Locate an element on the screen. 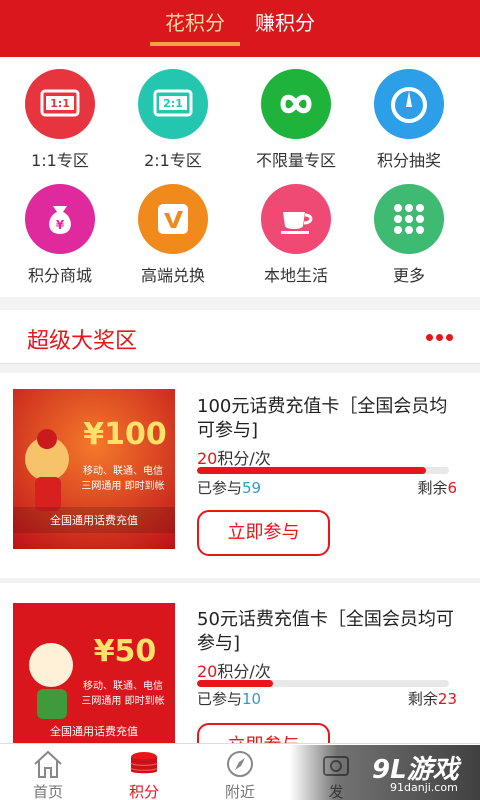 The width and height of the screenshot is (480, 800). v-badge-icon is located at coordinates (173, 219).